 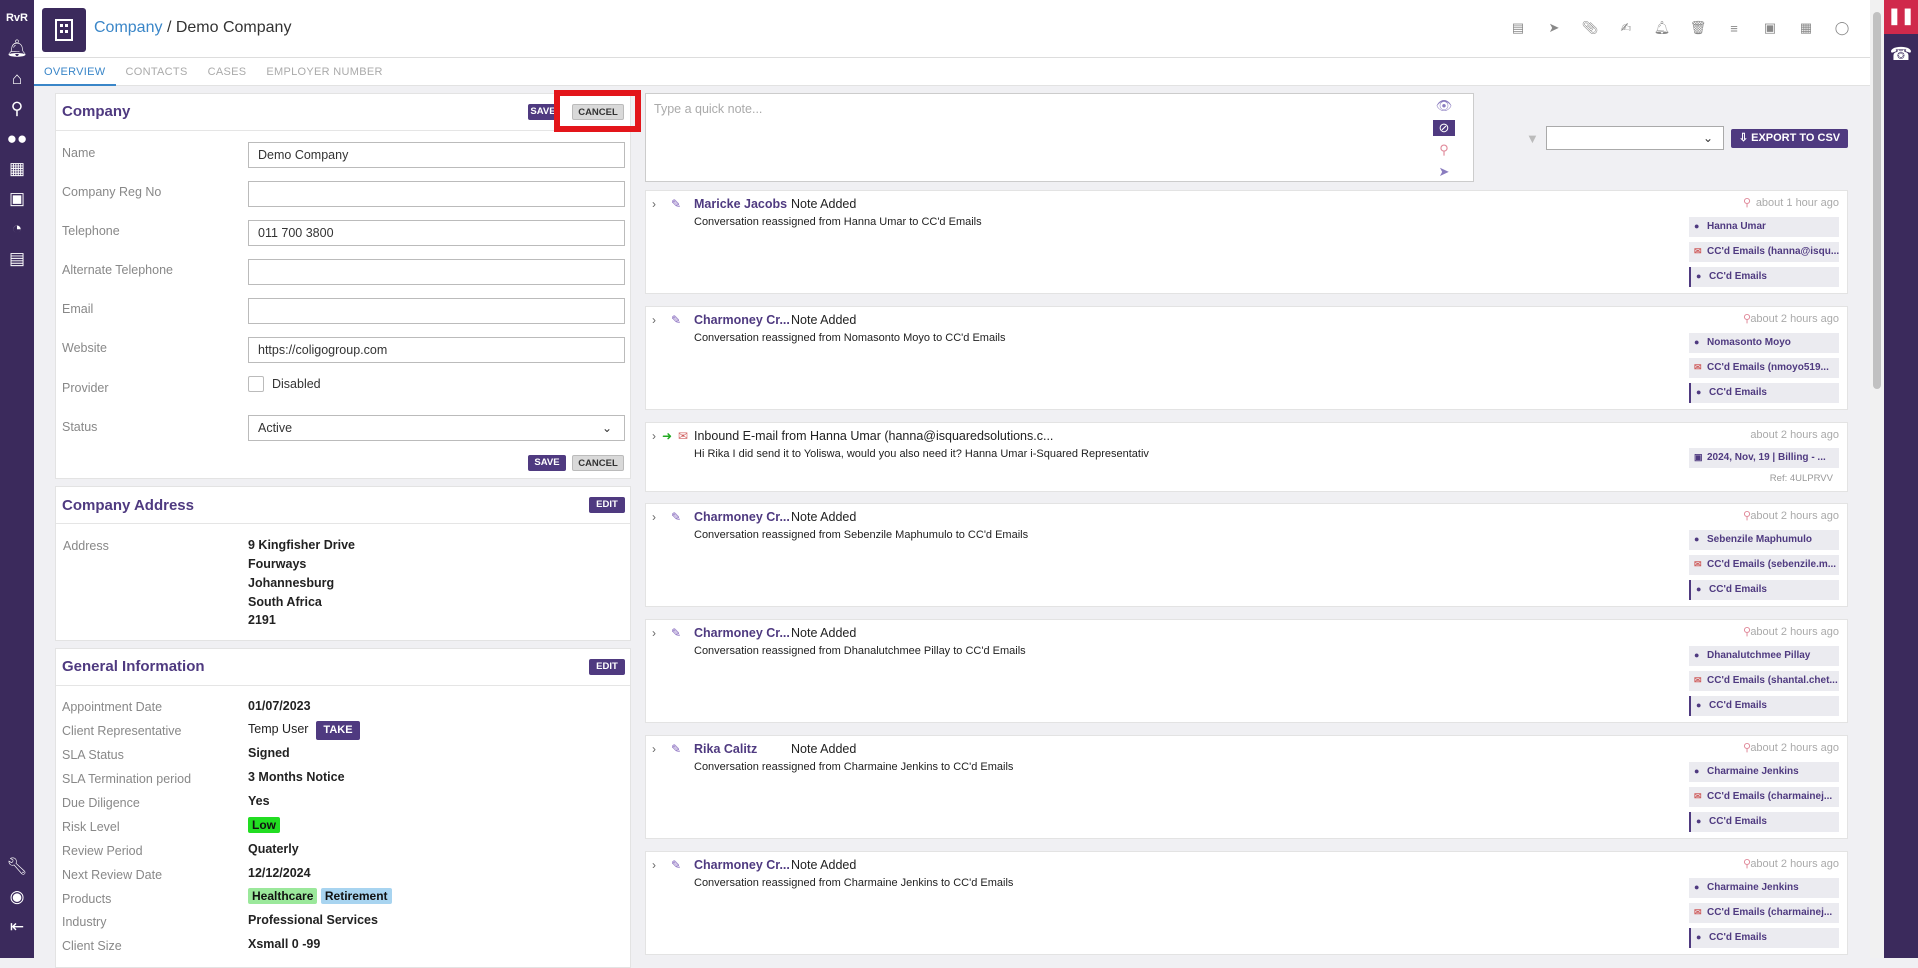 I want to click on telephone-field: 011 700 3800, so click(x=436, y=233).